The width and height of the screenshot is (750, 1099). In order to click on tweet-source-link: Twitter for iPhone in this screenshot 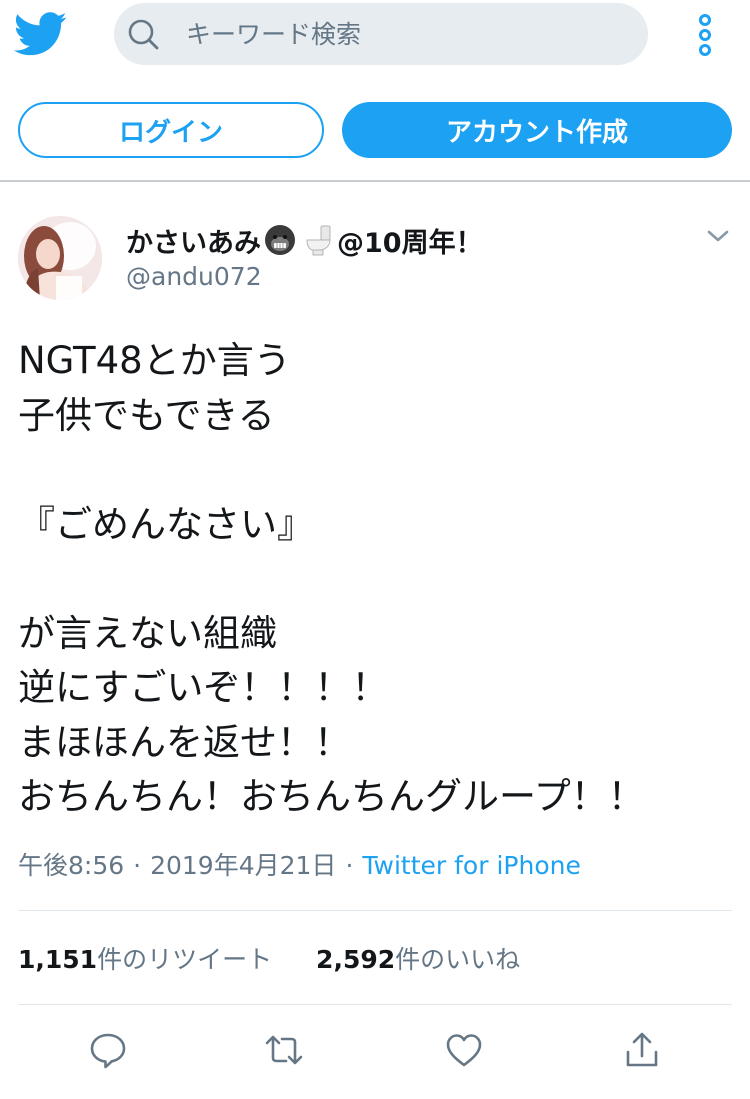, I will do `click(471, 865)`.